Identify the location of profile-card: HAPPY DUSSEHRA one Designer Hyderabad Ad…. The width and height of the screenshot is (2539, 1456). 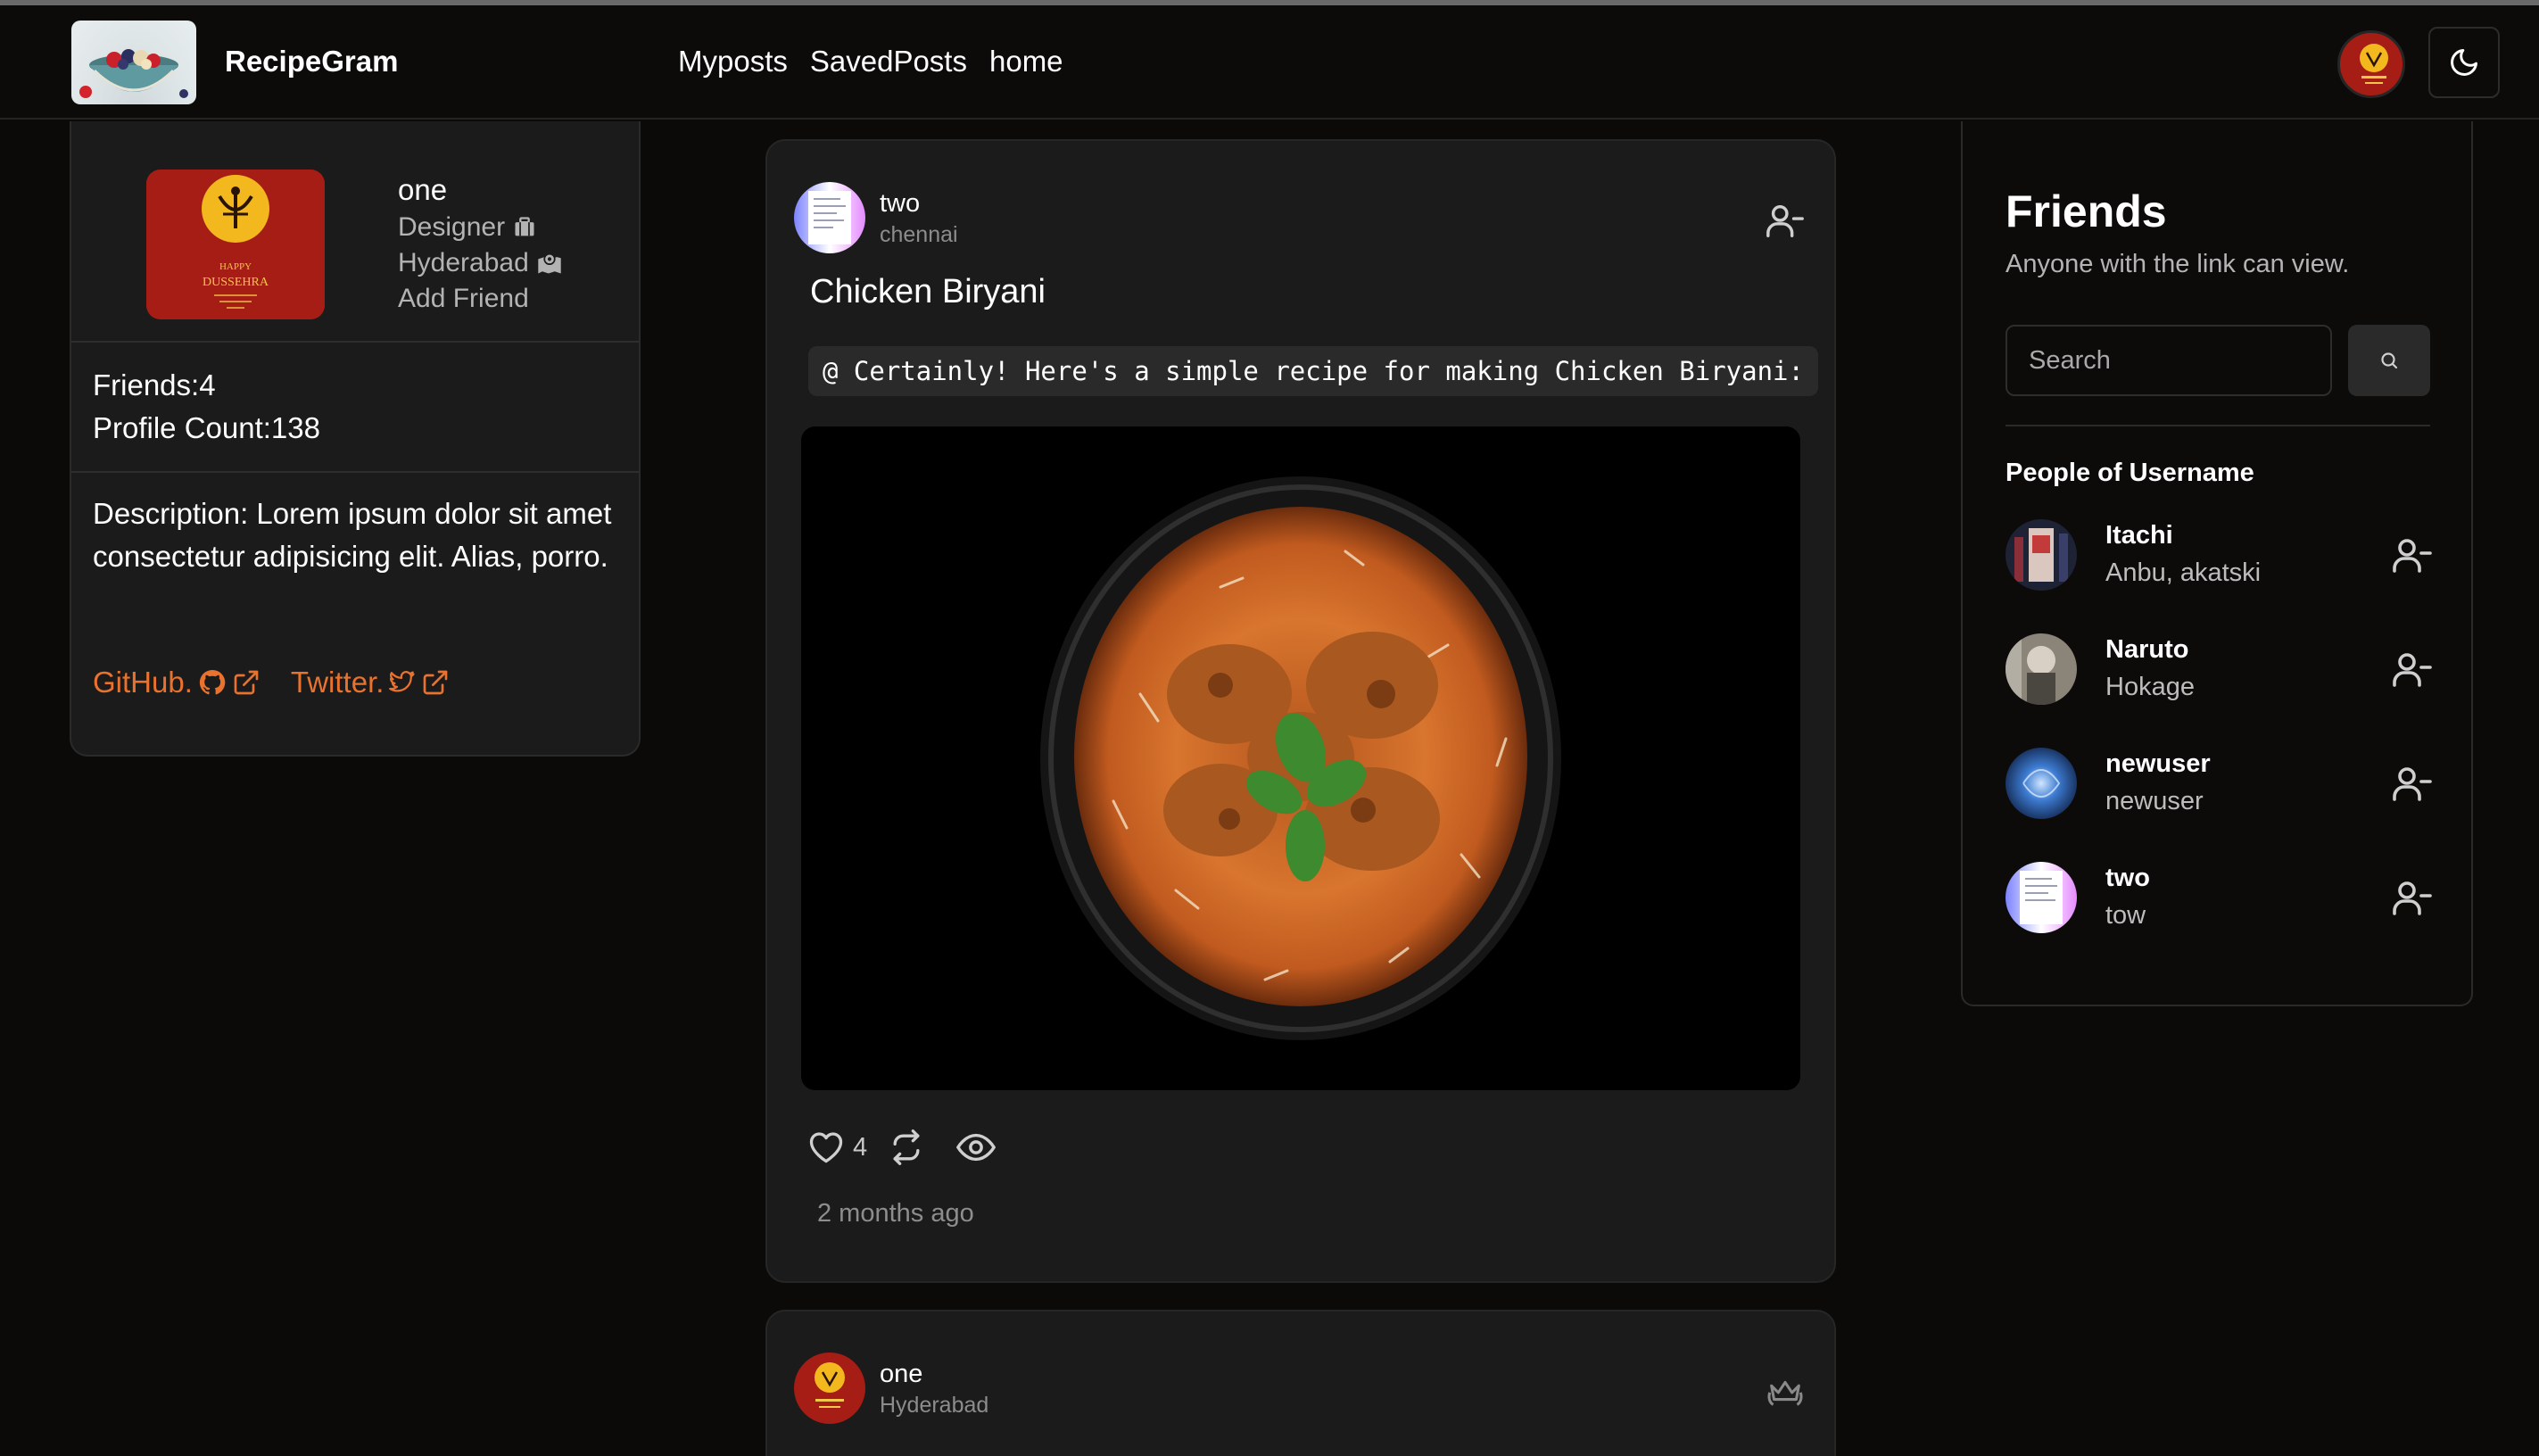
(355, 439).